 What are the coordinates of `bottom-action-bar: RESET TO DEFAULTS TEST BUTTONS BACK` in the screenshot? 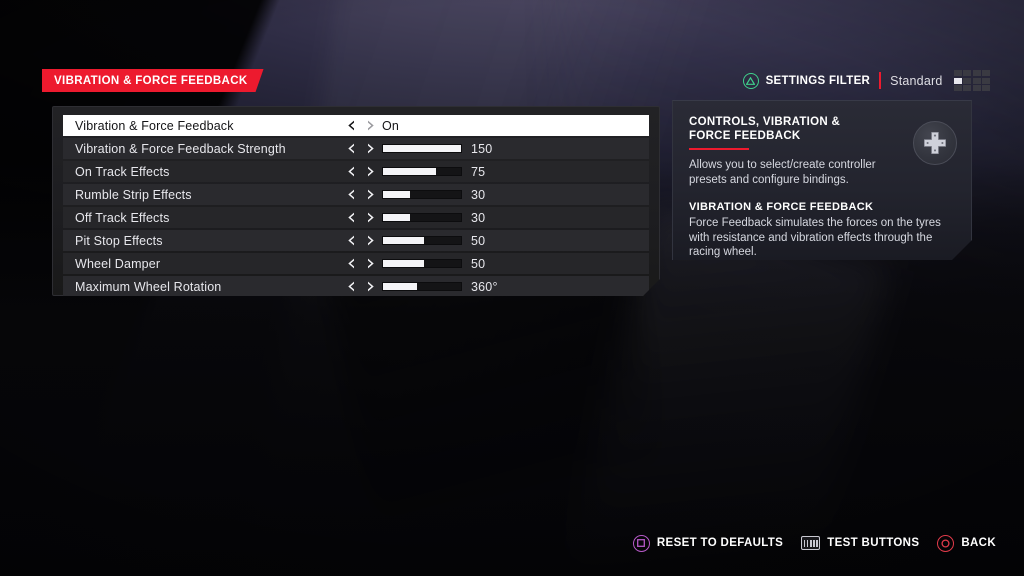 It's located at (814, 543).